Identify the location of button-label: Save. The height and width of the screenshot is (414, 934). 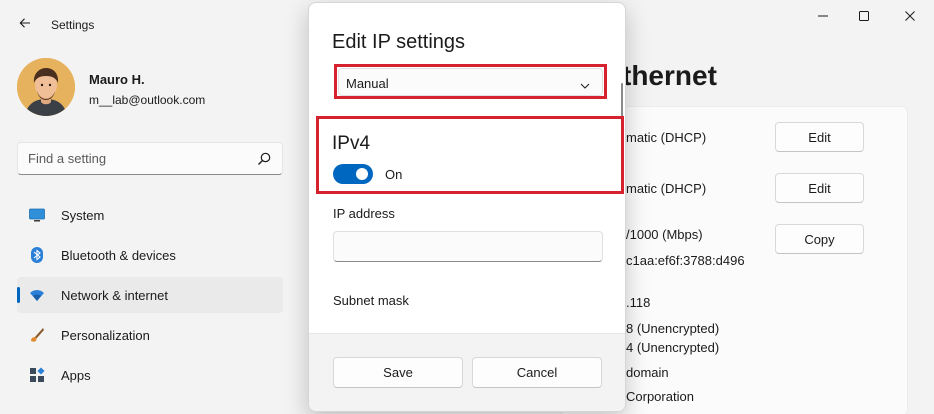
(398, 372).